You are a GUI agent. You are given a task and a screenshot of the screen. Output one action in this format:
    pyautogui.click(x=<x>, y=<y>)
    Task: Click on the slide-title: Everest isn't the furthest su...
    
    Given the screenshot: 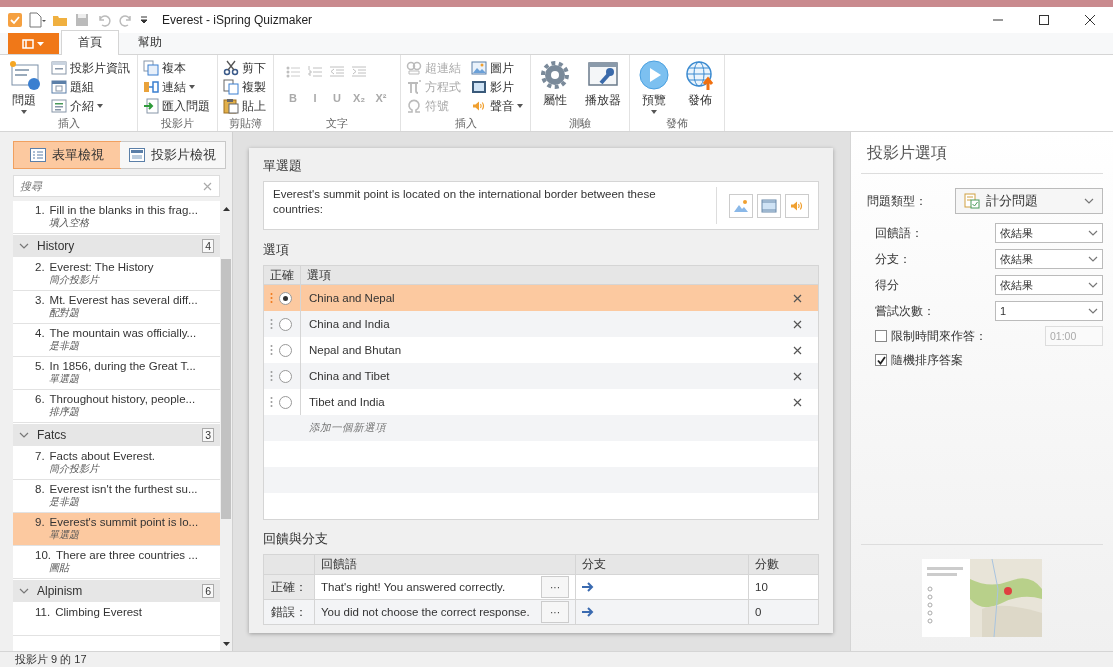 What is the action you would take?
    pyautogui.click(x=123, y=489)
    